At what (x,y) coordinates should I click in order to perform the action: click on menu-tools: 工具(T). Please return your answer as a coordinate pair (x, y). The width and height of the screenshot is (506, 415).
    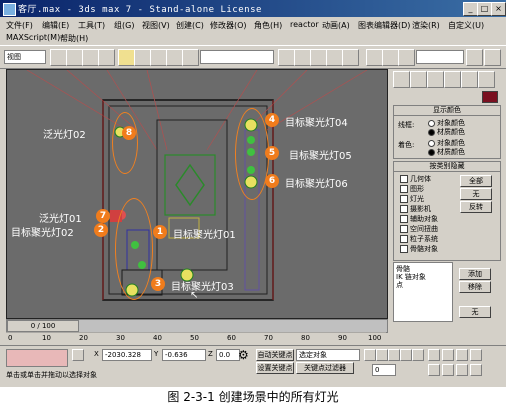
    Looking at the image, I should click on (91, 25).